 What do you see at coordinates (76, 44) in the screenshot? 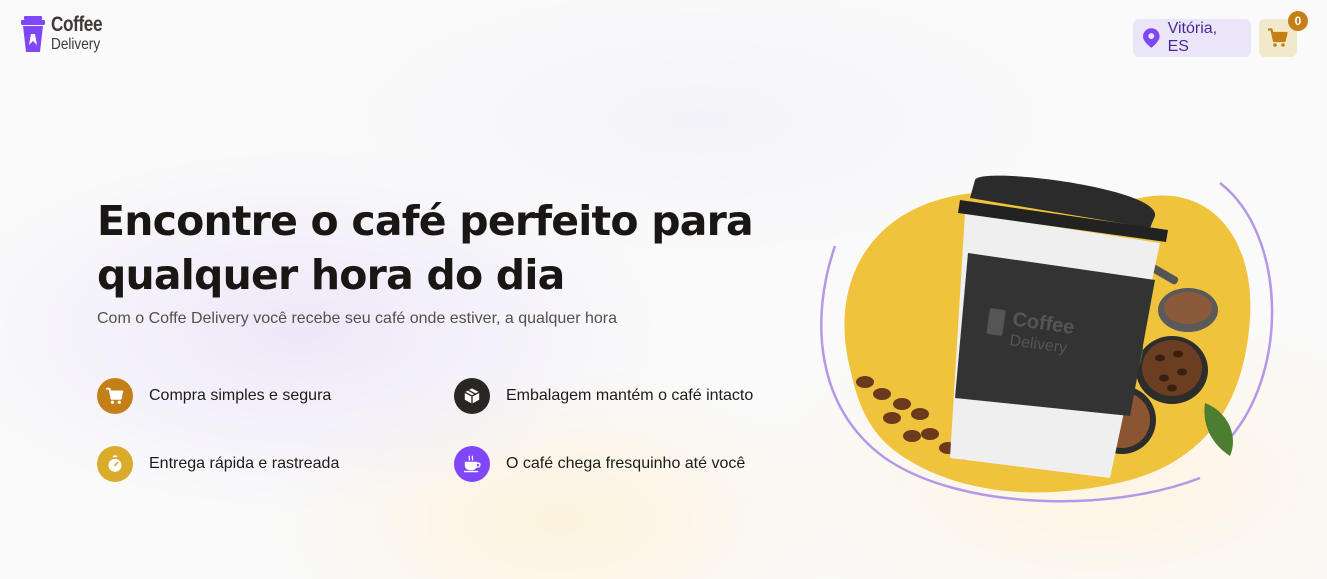
I see `logo-line-2: Delivery` at bounding box center [76, 44].